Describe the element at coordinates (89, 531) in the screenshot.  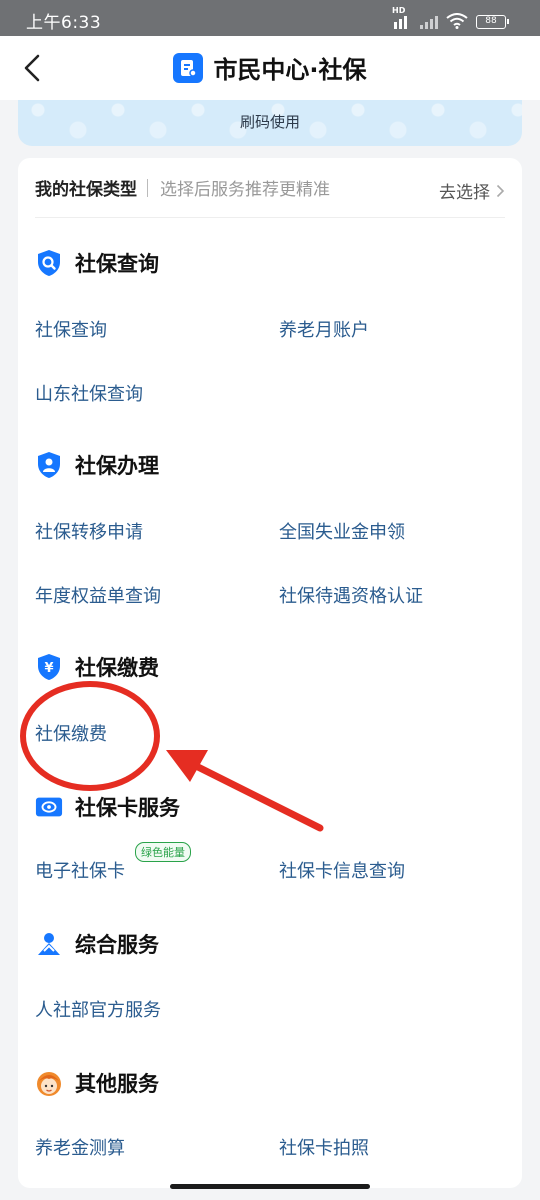
I see `service-link: 社保转移申请` at that location.